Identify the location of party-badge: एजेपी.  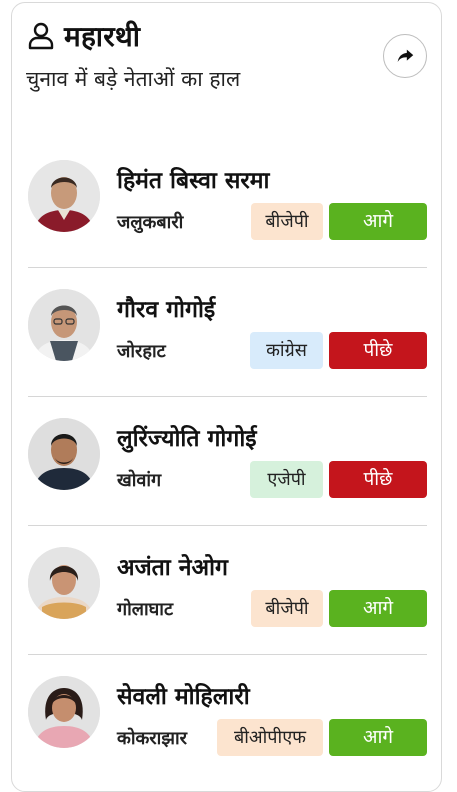
(286, 479).